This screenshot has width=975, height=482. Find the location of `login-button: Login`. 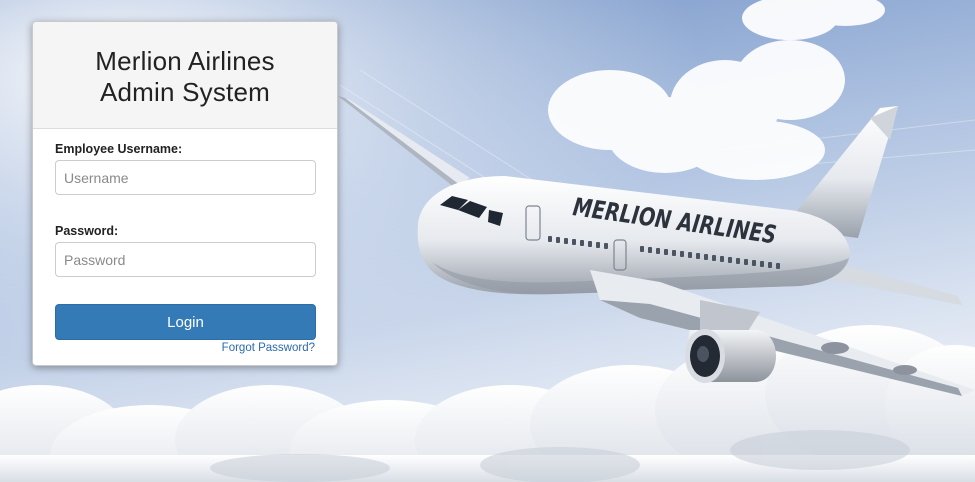

login-button: Login is located at coordinates (185, 322).